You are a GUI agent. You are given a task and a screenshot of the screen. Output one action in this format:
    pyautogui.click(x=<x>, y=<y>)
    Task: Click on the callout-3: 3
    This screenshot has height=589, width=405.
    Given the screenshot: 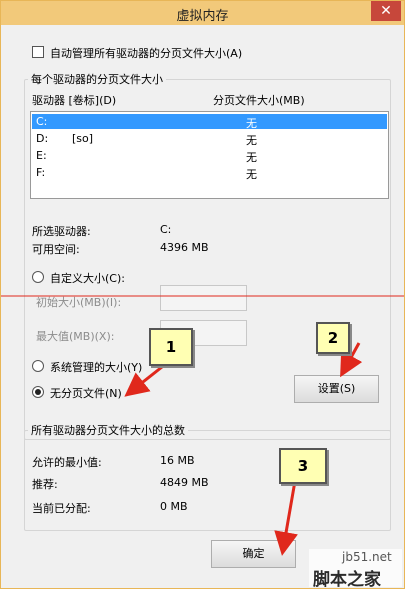 What is the action you would take?
    pyautogui.click(x=303, y=466)
    